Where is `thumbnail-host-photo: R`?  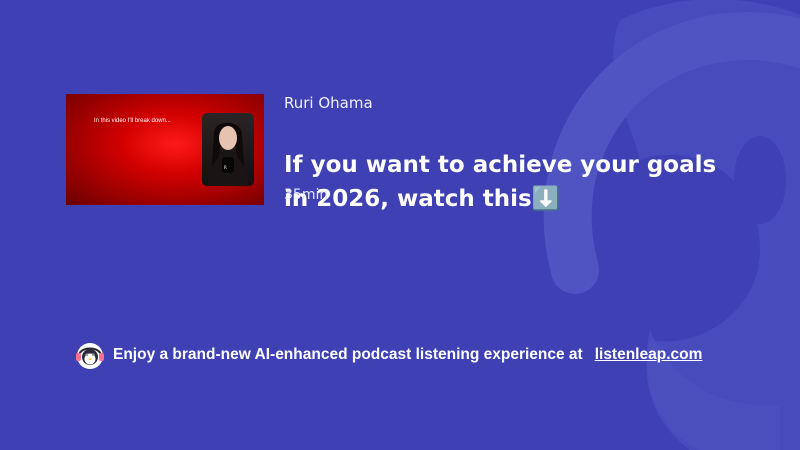
thumbnail-host-photo: R is located at coordinates (228, 149).